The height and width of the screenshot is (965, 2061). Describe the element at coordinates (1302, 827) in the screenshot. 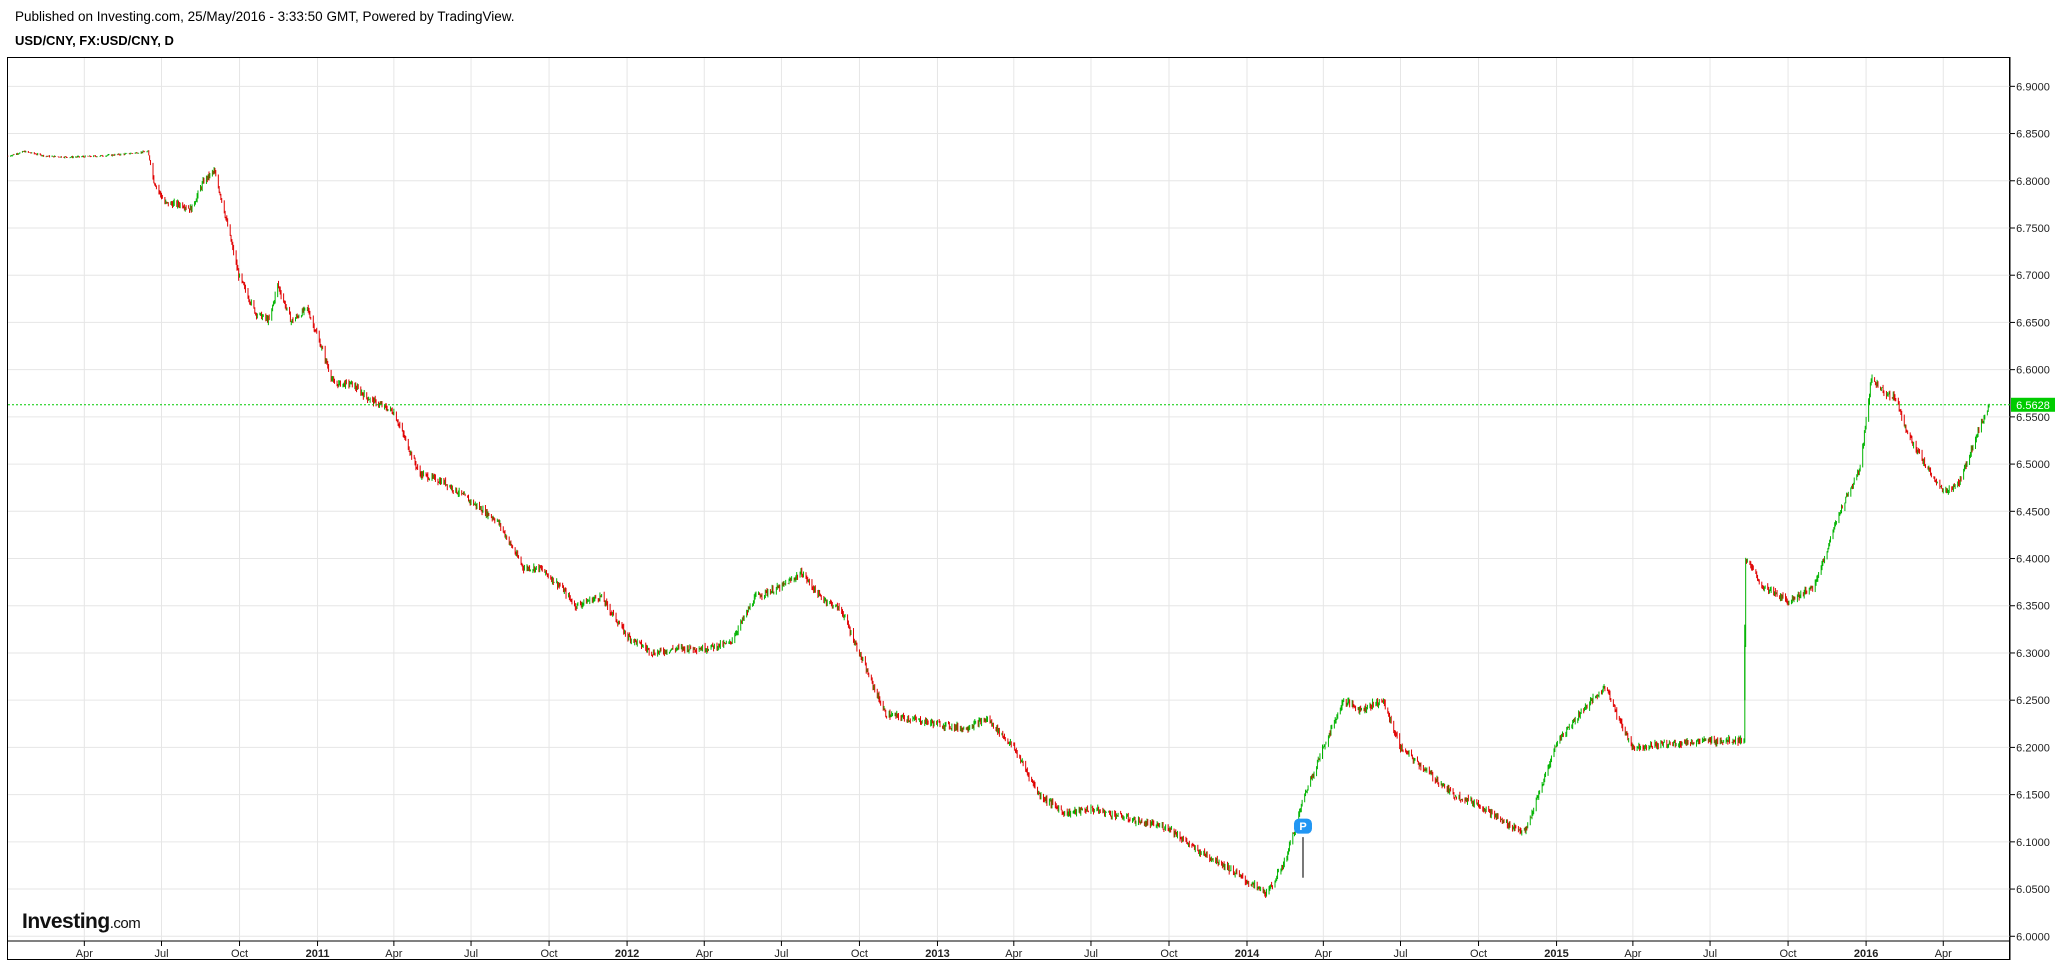

I see `marker-label: P` at that location.